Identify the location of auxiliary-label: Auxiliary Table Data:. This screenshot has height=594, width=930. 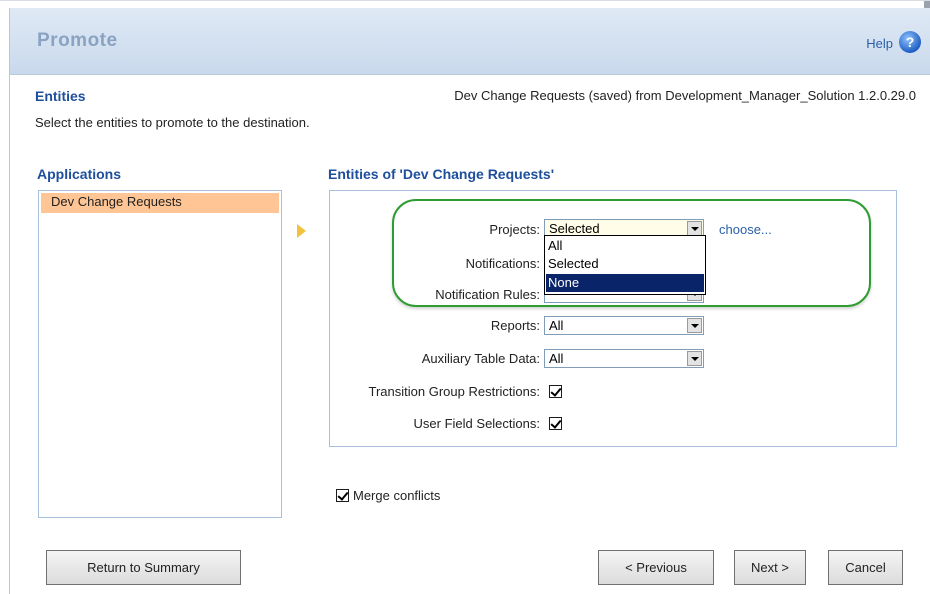
(480, 358).